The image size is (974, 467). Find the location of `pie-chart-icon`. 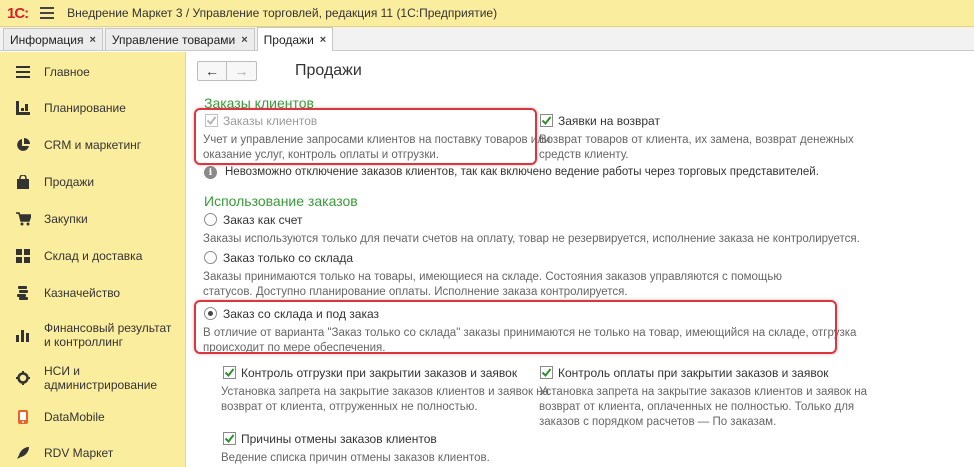

pie-chart-icon is located at coordinates (23, 145).